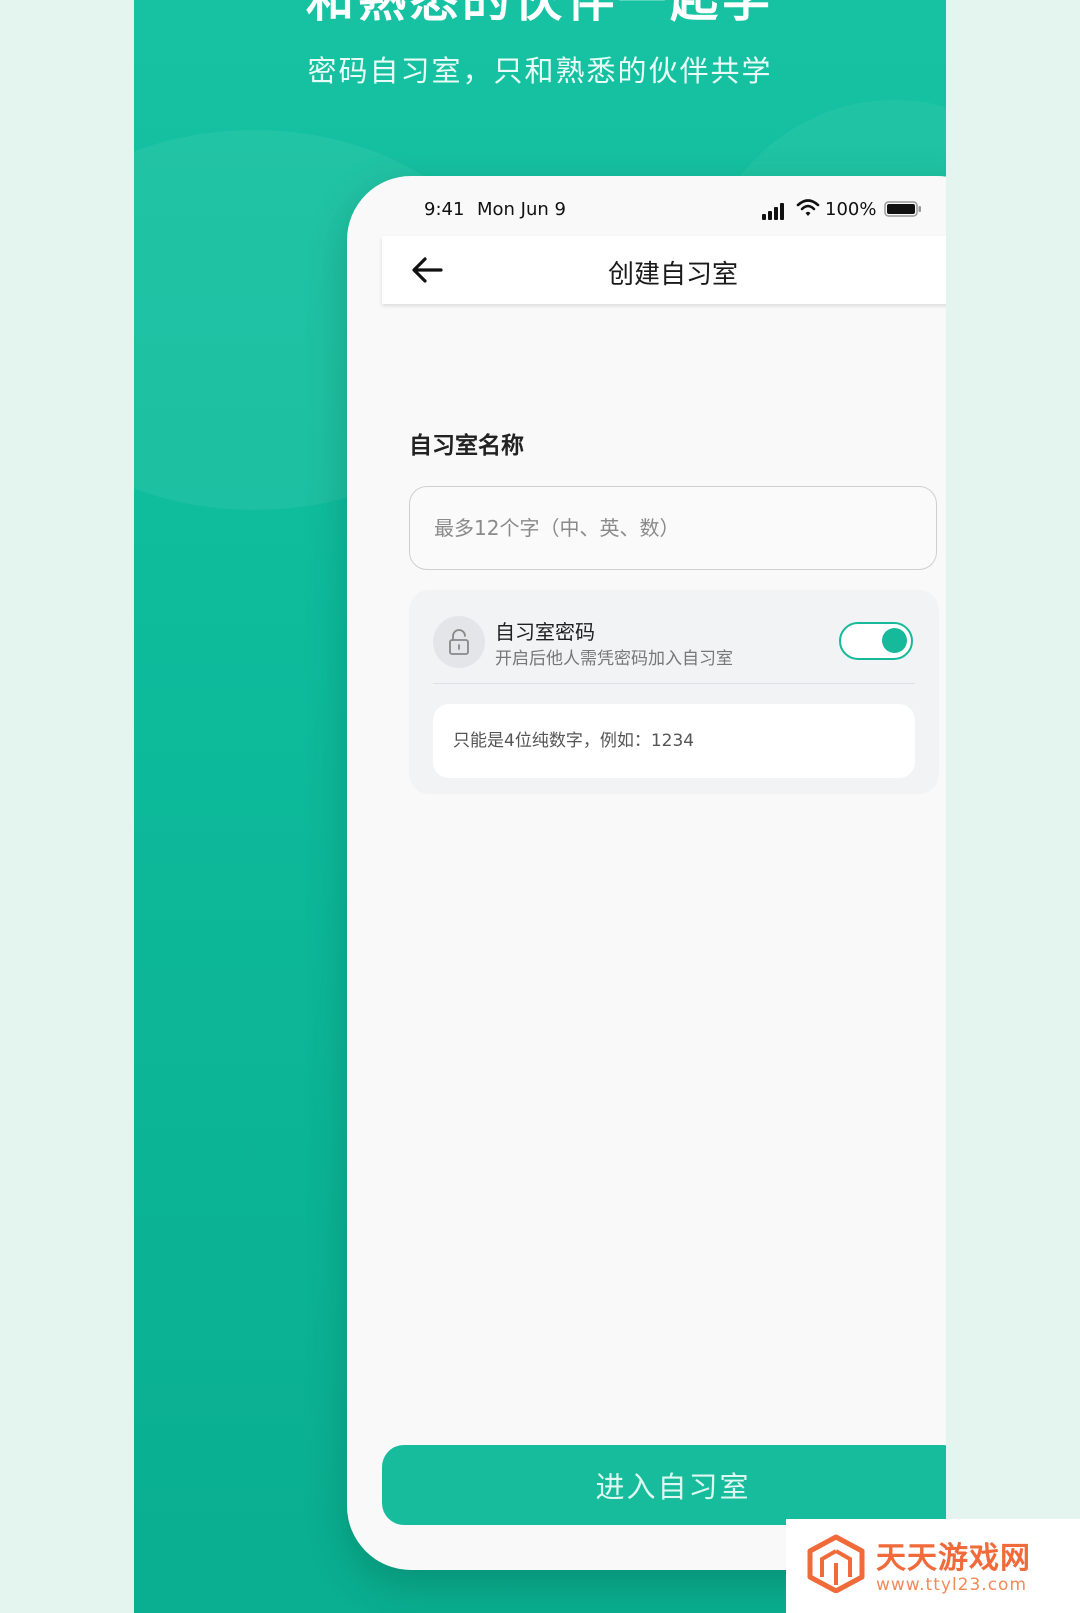 The height and width of the screenshot is (1613, 1080). Describe the element at coordinates (902, 209) in the screenshot. I see `battery-icon` at that location.